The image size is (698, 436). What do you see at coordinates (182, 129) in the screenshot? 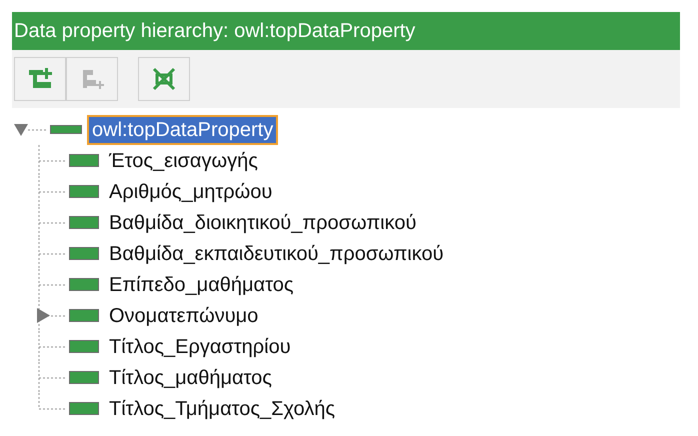
I see `tree-item: owl:topDataProperty` at bounding box center [182, 129].